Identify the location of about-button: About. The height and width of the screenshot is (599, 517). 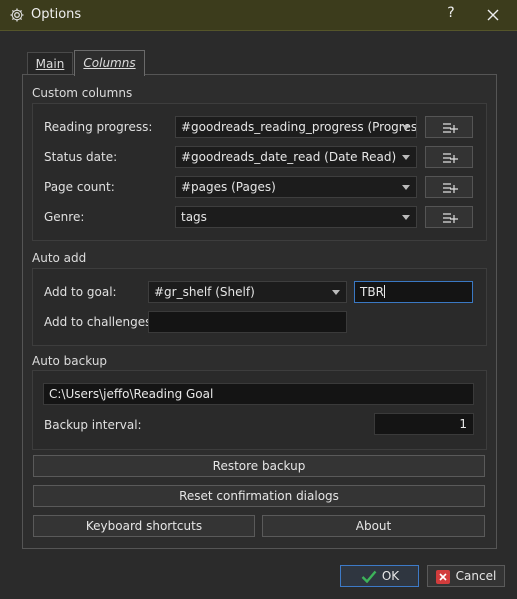
(373, 526).